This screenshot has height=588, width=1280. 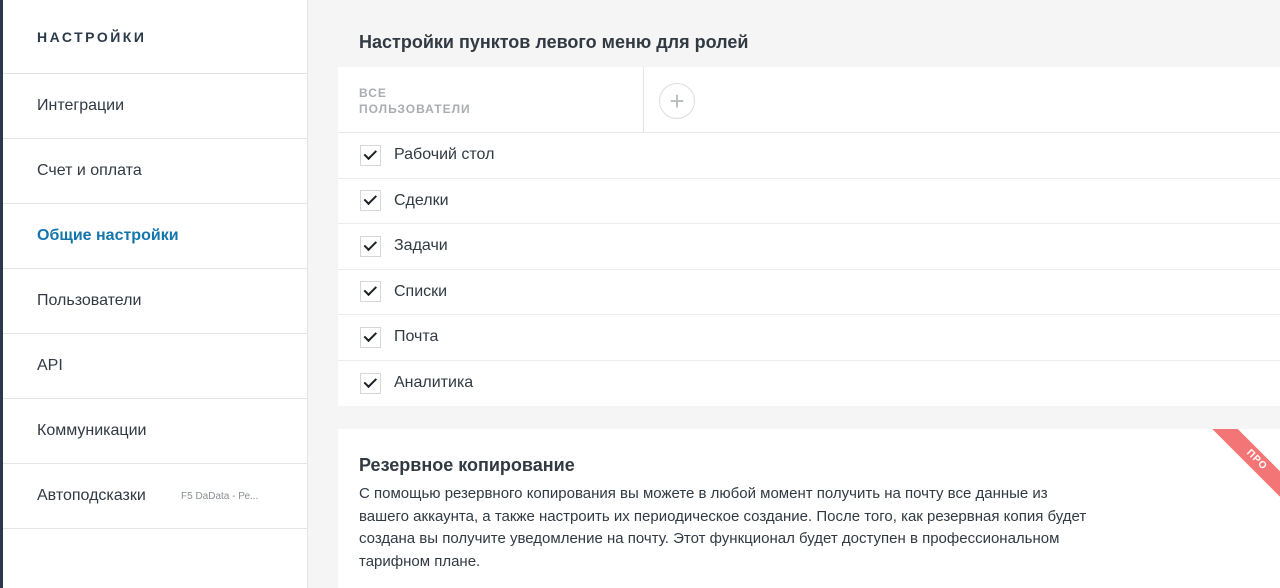 What do you see at coordinates (444, 155) in the screenshot?
I see `menu-item-label: Рабочий стол` at bounding box center [444, 155].